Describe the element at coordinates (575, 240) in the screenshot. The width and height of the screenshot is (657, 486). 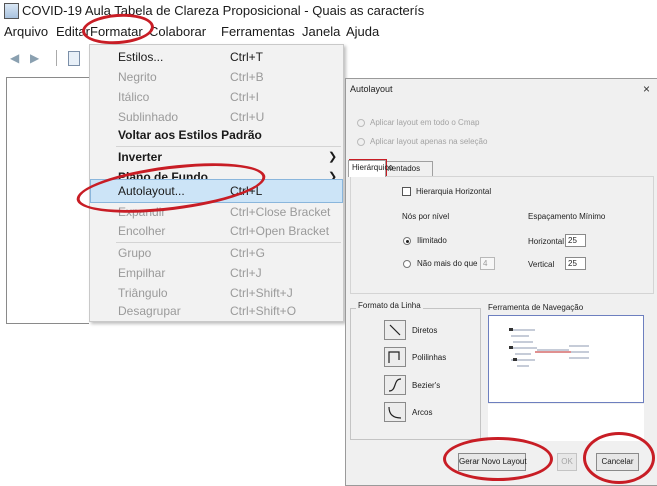
I see `horizontal-spacing-field: 25` at that location.